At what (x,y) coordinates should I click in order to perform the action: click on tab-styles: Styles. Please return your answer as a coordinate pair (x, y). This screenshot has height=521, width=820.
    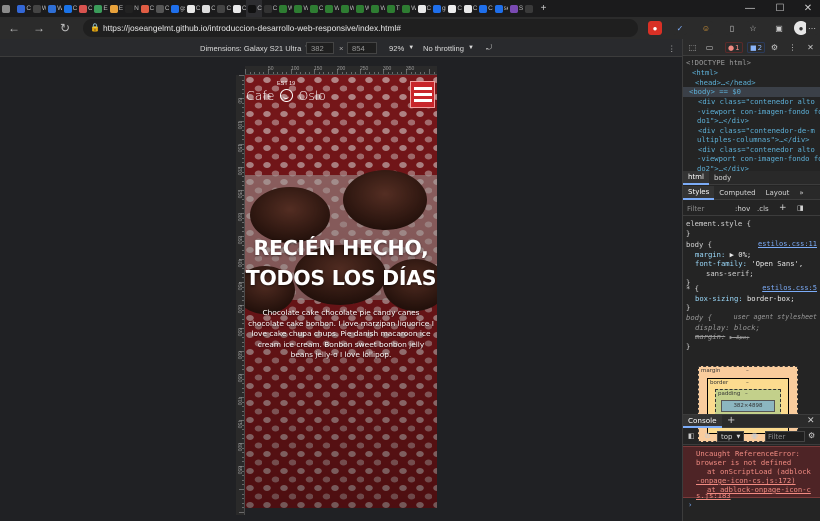
    Looking at the image, I should click on (699, 192).